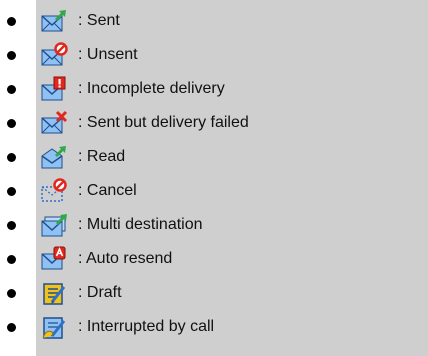 This screenshot has width=428, height=356. I want to click on legend-row-sent: : Sent, so click(214, 21).